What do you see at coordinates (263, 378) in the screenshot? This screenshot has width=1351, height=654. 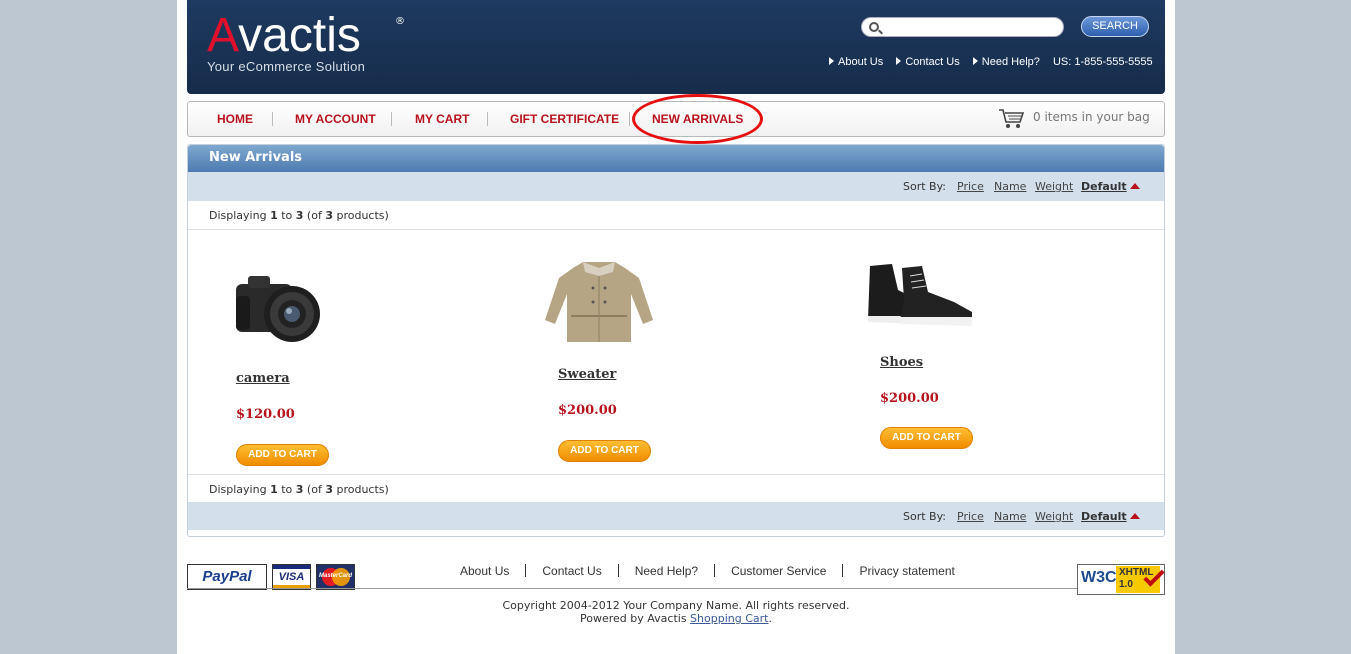 I see `product-name: camera` at bounding box center [263, 378].